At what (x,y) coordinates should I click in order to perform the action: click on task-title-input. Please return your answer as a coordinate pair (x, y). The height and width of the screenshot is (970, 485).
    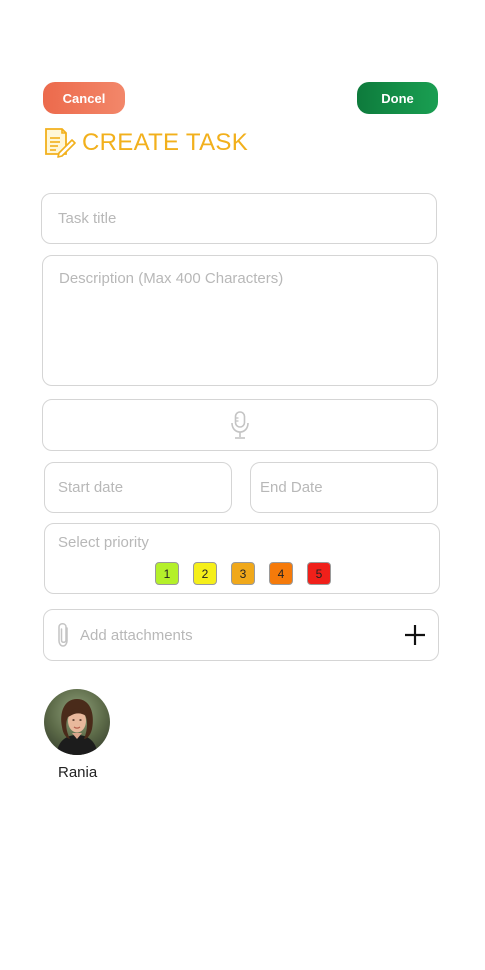
    Looking at the image, I should click on (239, 218).